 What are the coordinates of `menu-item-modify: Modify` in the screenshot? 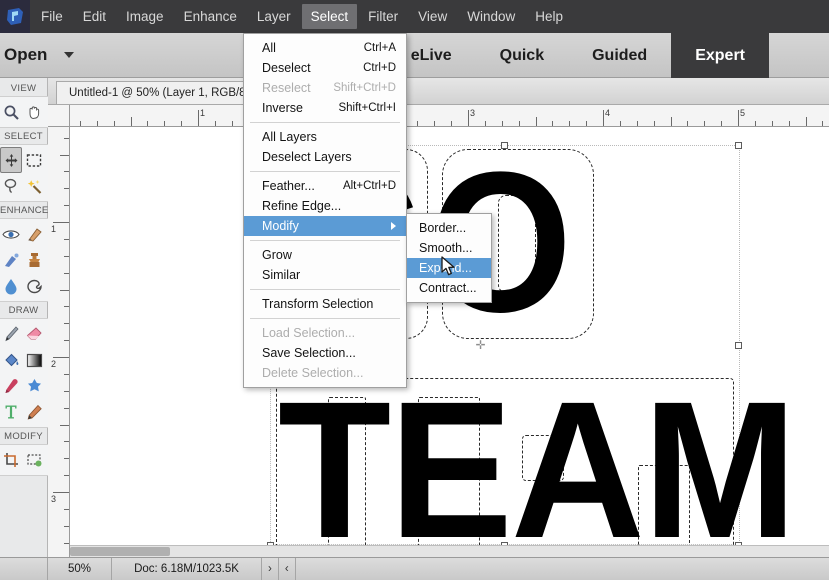 It's located at (325, 226).